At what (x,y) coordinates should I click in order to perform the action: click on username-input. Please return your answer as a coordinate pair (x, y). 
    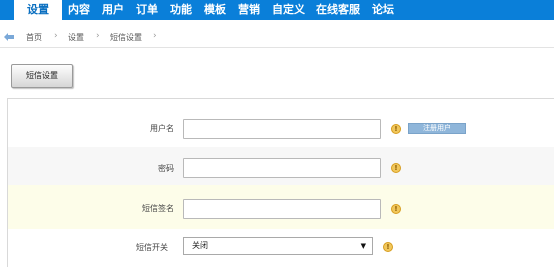
    Looking at the image, I should click on (282, 129).